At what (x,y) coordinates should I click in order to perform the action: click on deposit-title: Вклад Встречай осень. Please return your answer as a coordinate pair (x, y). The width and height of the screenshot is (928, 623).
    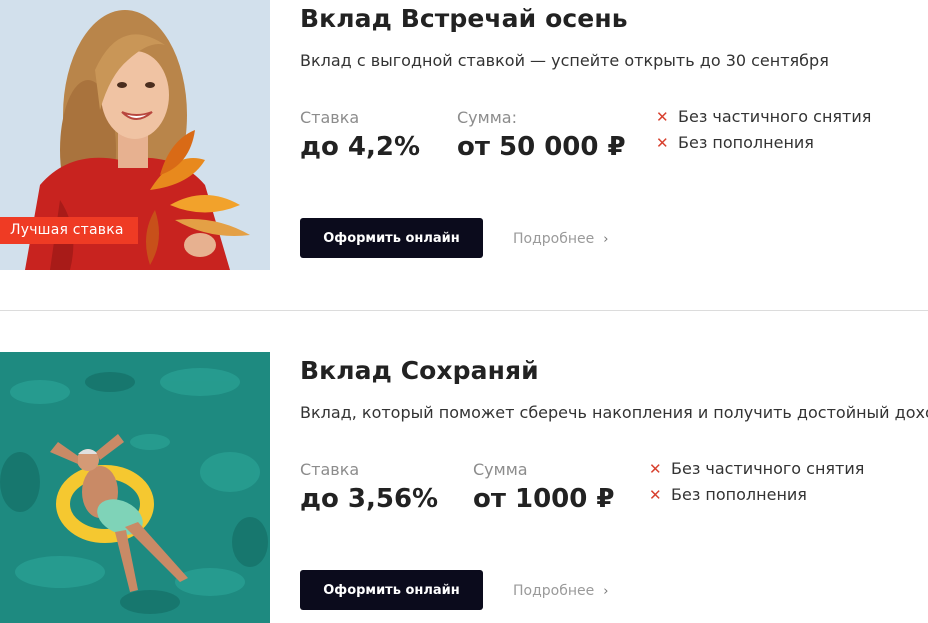
    Looking at the image, I should click on (464, 18).